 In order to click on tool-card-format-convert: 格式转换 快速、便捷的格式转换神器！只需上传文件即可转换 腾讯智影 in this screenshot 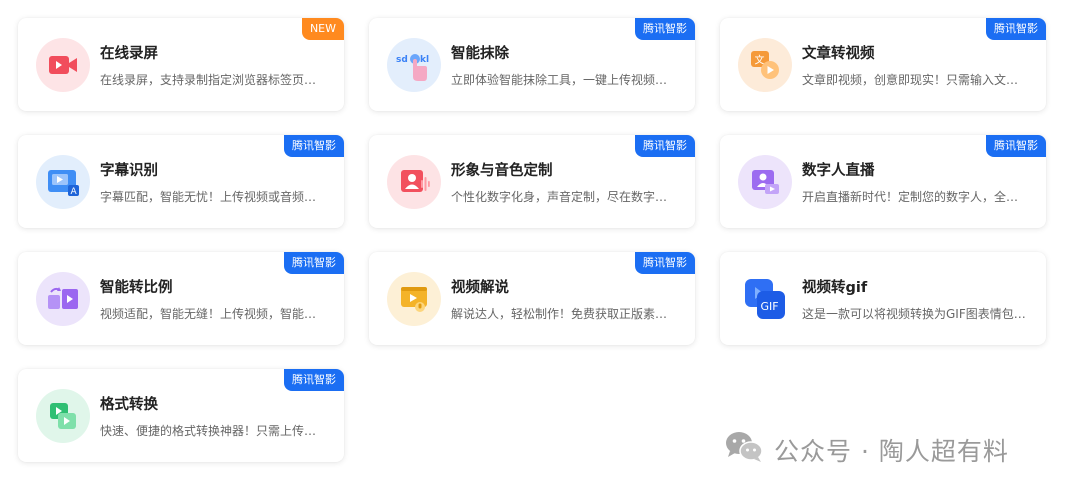, I will do `click(181, 415)`.